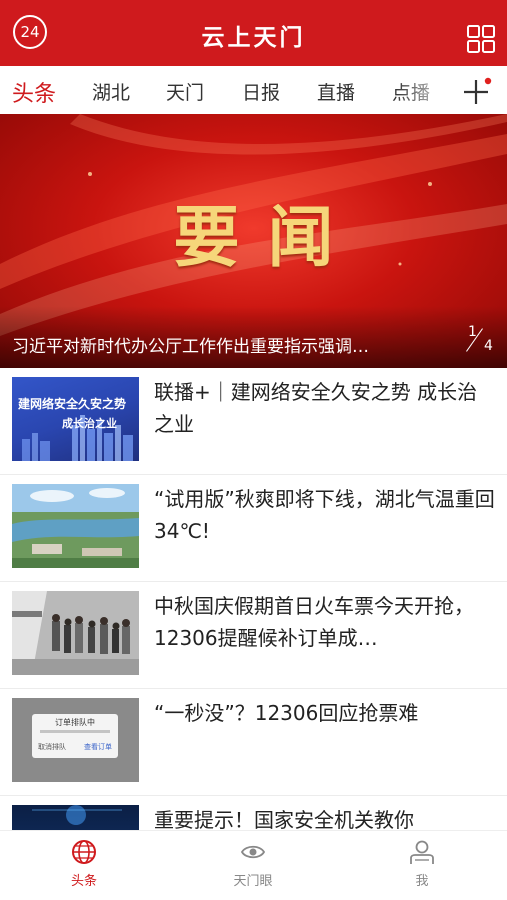 Image resolution: width=507 pixels, height=900 pixels. I want to click on channel-tabs: 头条 湖北 天门 日报 直播 点播, so click(253, 90).